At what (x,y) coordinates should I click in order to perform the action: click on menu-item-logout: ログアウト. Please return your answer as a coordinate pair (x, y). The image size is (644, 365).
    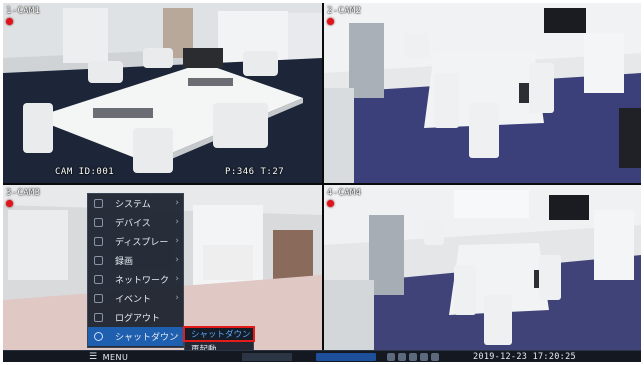
    Looking at the image, I should click on (135, 317).